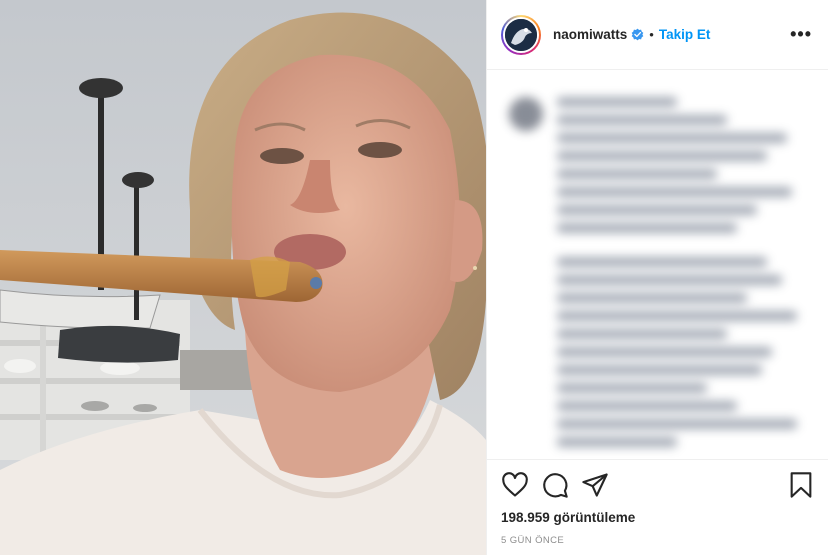  I want to click on post-timestamp: 5 GÜN ÖNCE, so click(658, 540).